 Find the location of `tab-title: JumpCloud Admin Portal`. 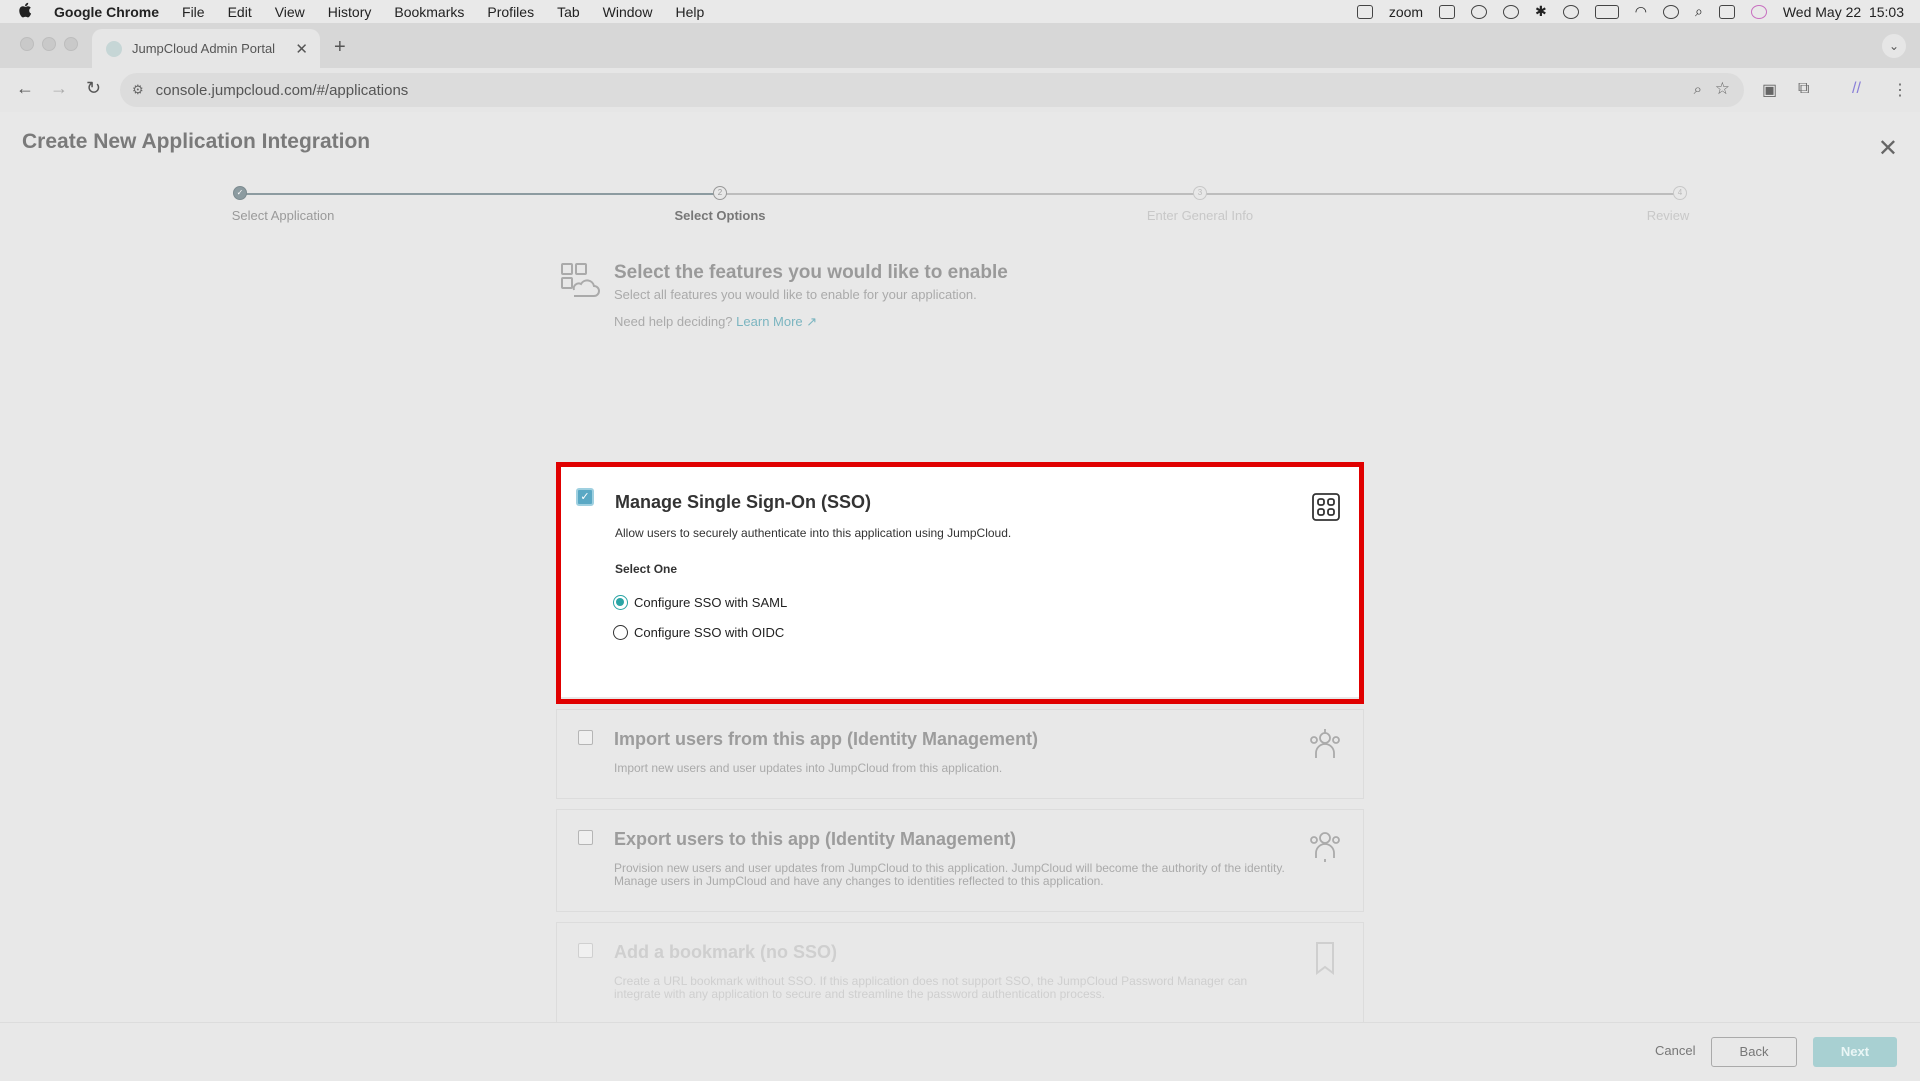

tab-title: JumpCloud Admin Portal is located at coordinates (204, 48).